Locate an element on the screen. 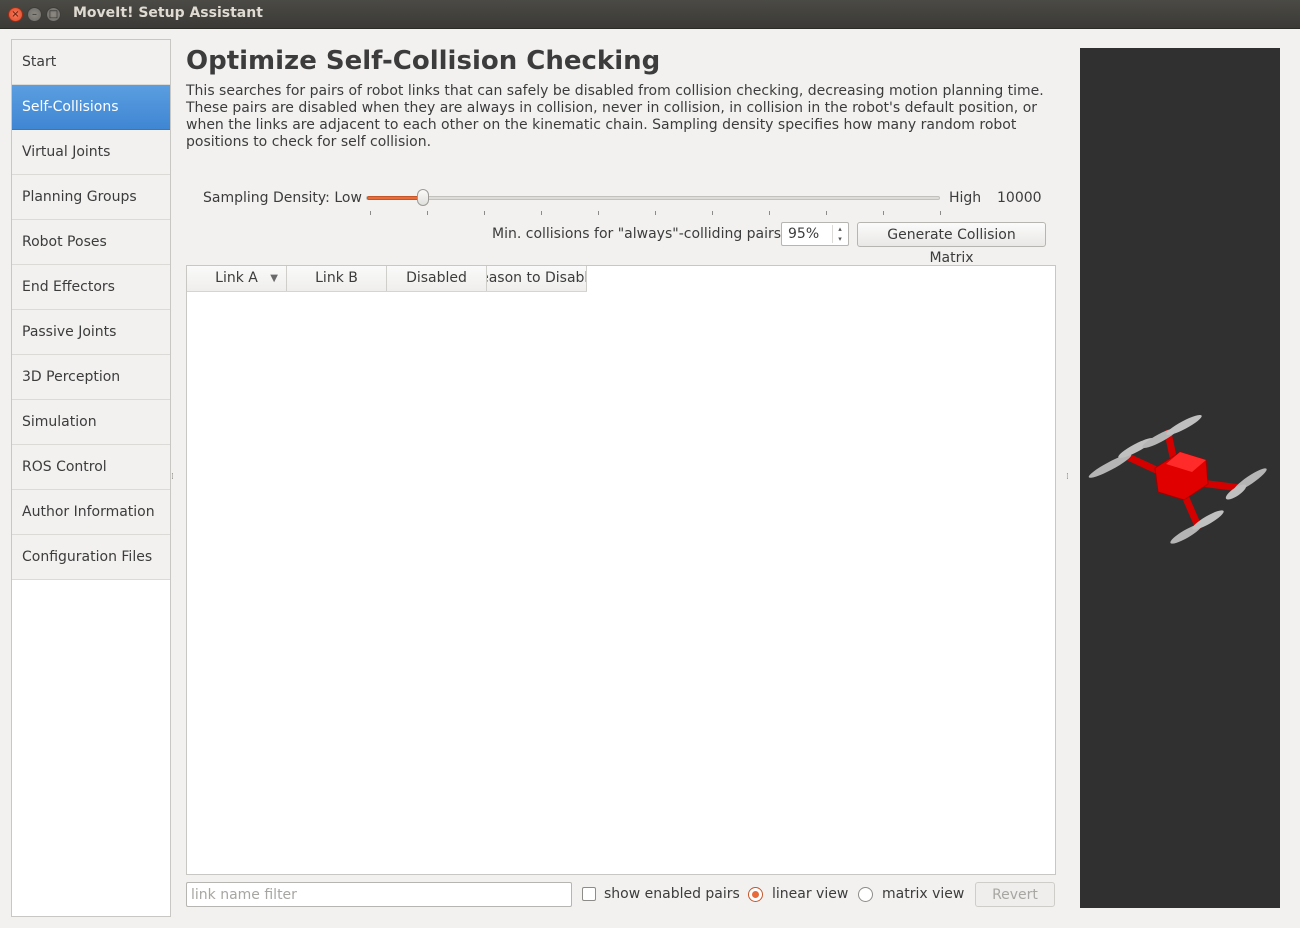 The width and height of the screenshot is (1300, 928). column-label: Disabled is located at coordinates (436, 278).